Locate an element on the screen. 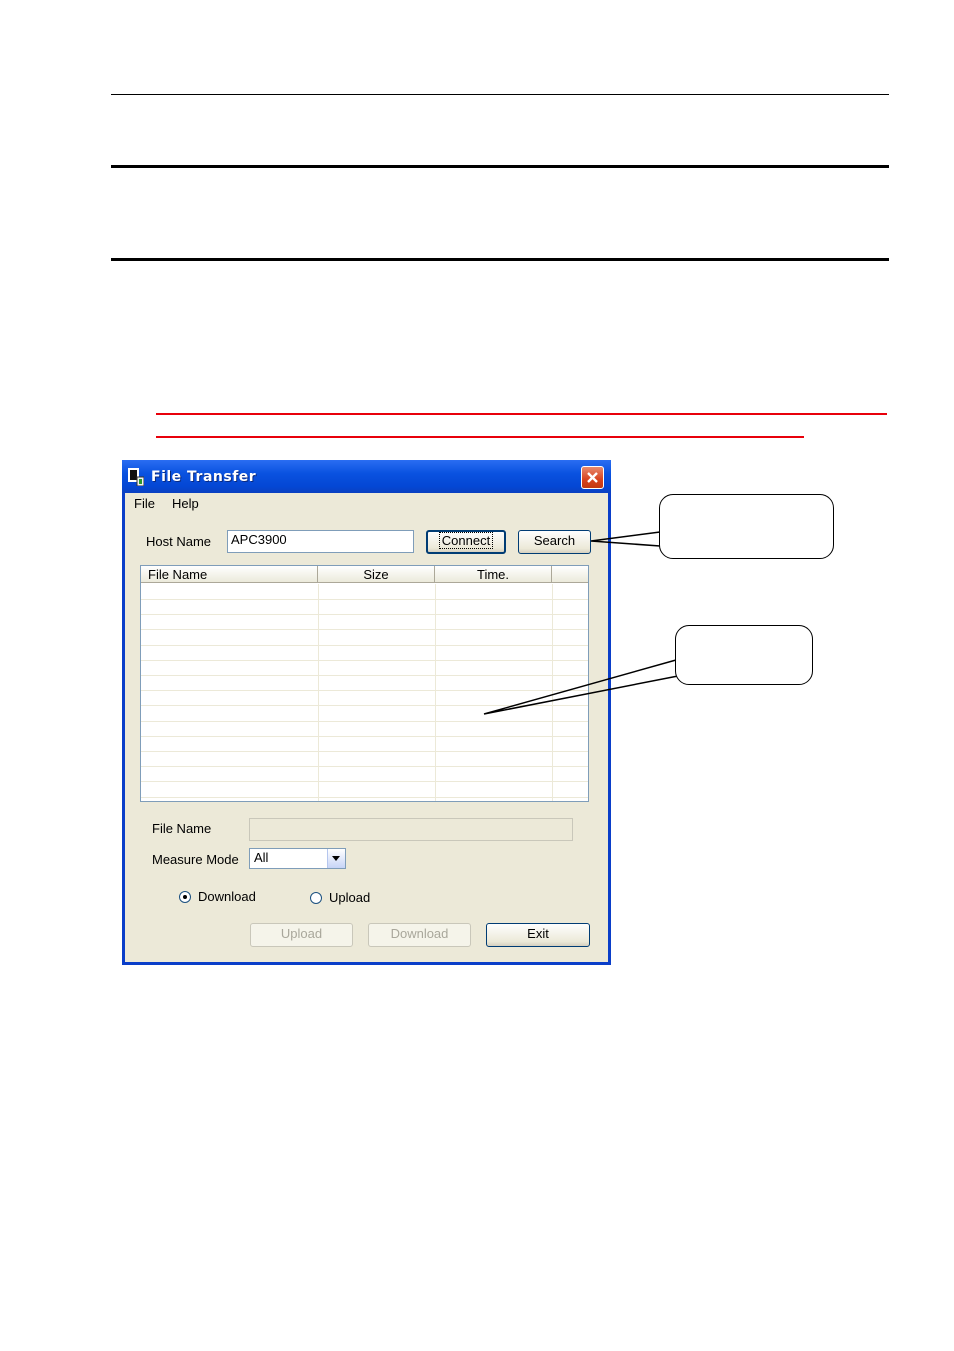  column-extra is located at coordinates (570, 574).